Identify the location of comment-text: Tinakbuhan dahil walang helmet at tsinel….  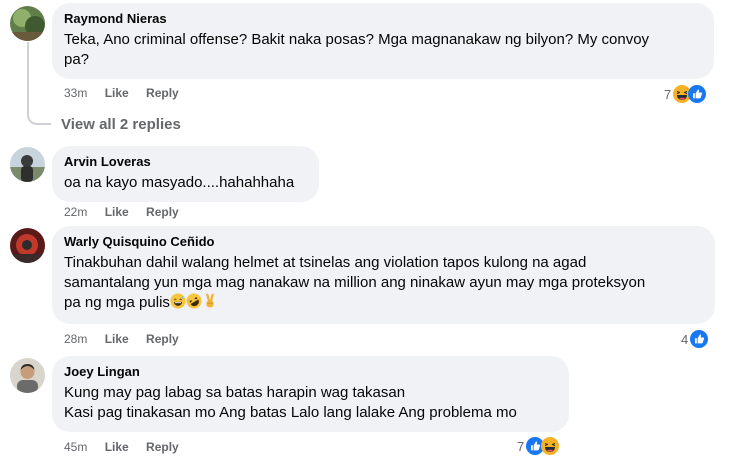
(383, 284).